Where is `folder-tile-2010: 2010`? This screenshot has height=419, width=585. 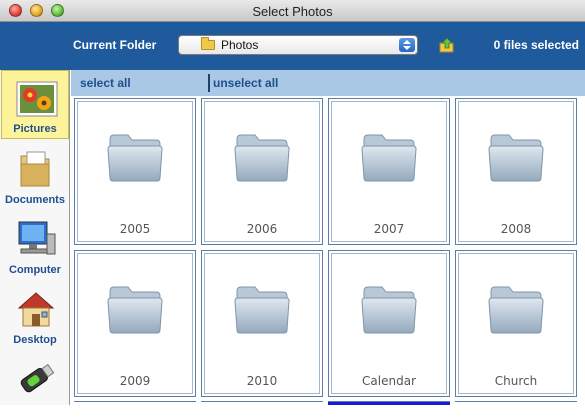
folder-tile-2010: 2010 is located at coordinates (262, 323).